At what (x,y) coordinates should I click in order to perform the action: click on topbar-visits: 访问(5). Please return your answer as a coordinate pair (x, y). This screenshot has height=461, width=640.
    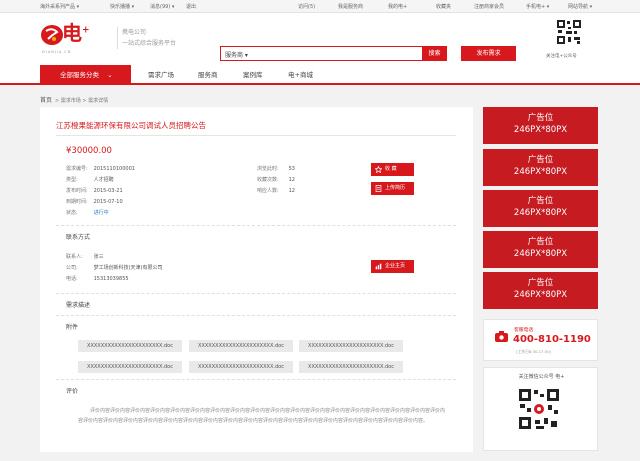
    Looking at the image, I should click on (306, 6).